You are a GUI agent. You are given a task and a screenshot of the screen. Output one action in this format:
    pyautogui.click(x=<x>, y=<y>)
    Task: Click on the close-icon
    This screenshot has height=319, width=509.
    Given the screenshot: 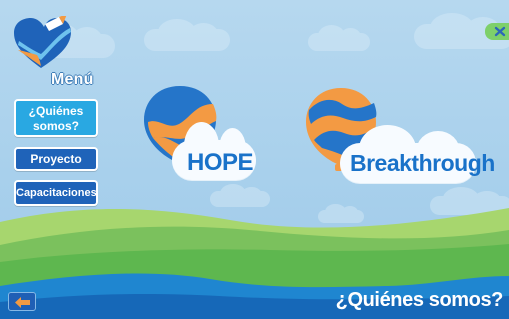 What is the action you would take?
    pyautogui.click(x=500, y=31)
    